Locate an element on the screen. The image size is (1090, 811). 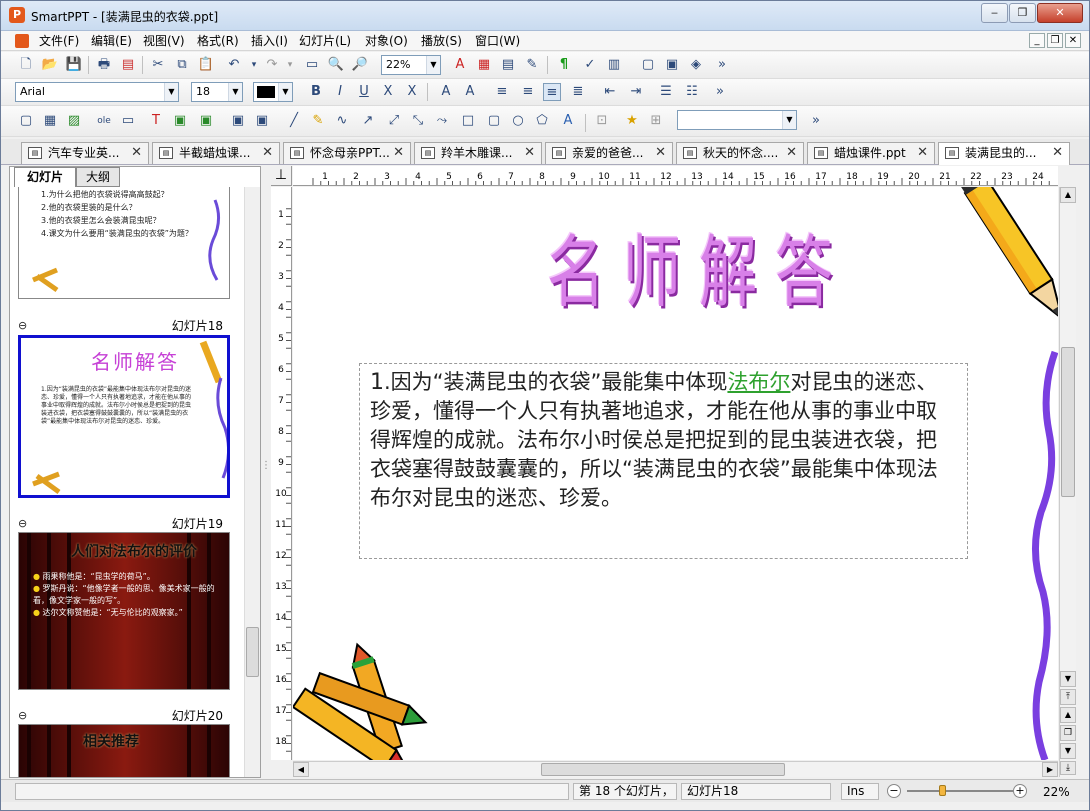
vertical-scrollbar: ▲ ▼ ⤒ ▲ ❐ ▼ ⤓ is located at coordinates (1067, 482).